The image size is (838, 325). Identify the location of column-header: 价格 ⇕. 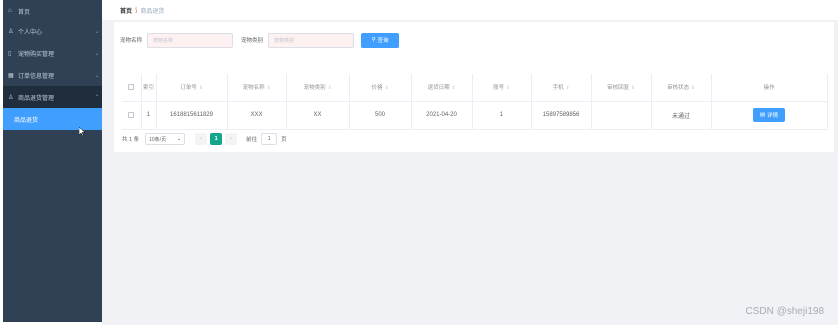
(380, 88).